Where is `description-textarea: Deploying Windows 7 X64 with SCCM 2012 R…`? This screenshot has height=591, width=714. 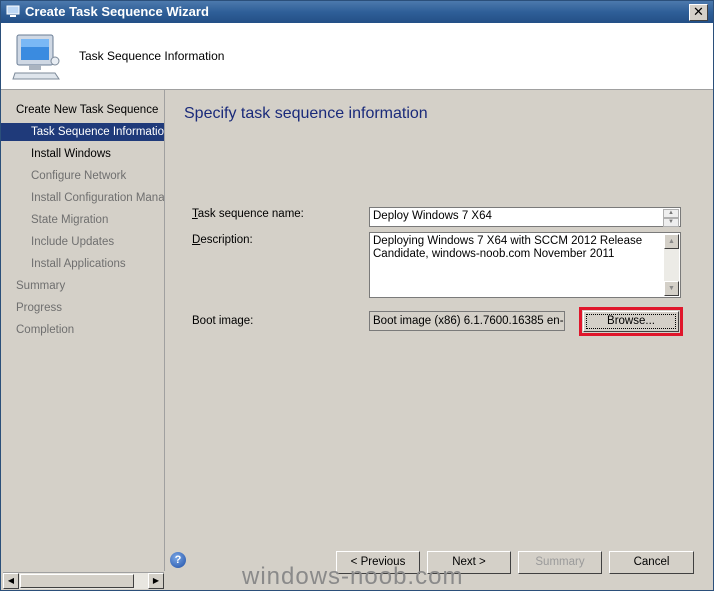 description-textarea: Deploying Windows 7 X64 with SCCM 2012 R… is located at coordinates (525, 265).